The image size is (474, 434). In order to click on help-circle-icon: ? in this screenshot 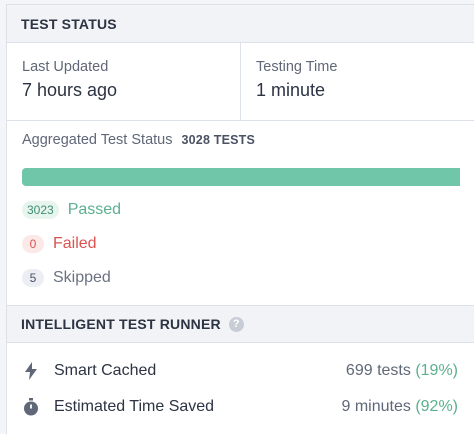, I will do `click(236, 324)`.